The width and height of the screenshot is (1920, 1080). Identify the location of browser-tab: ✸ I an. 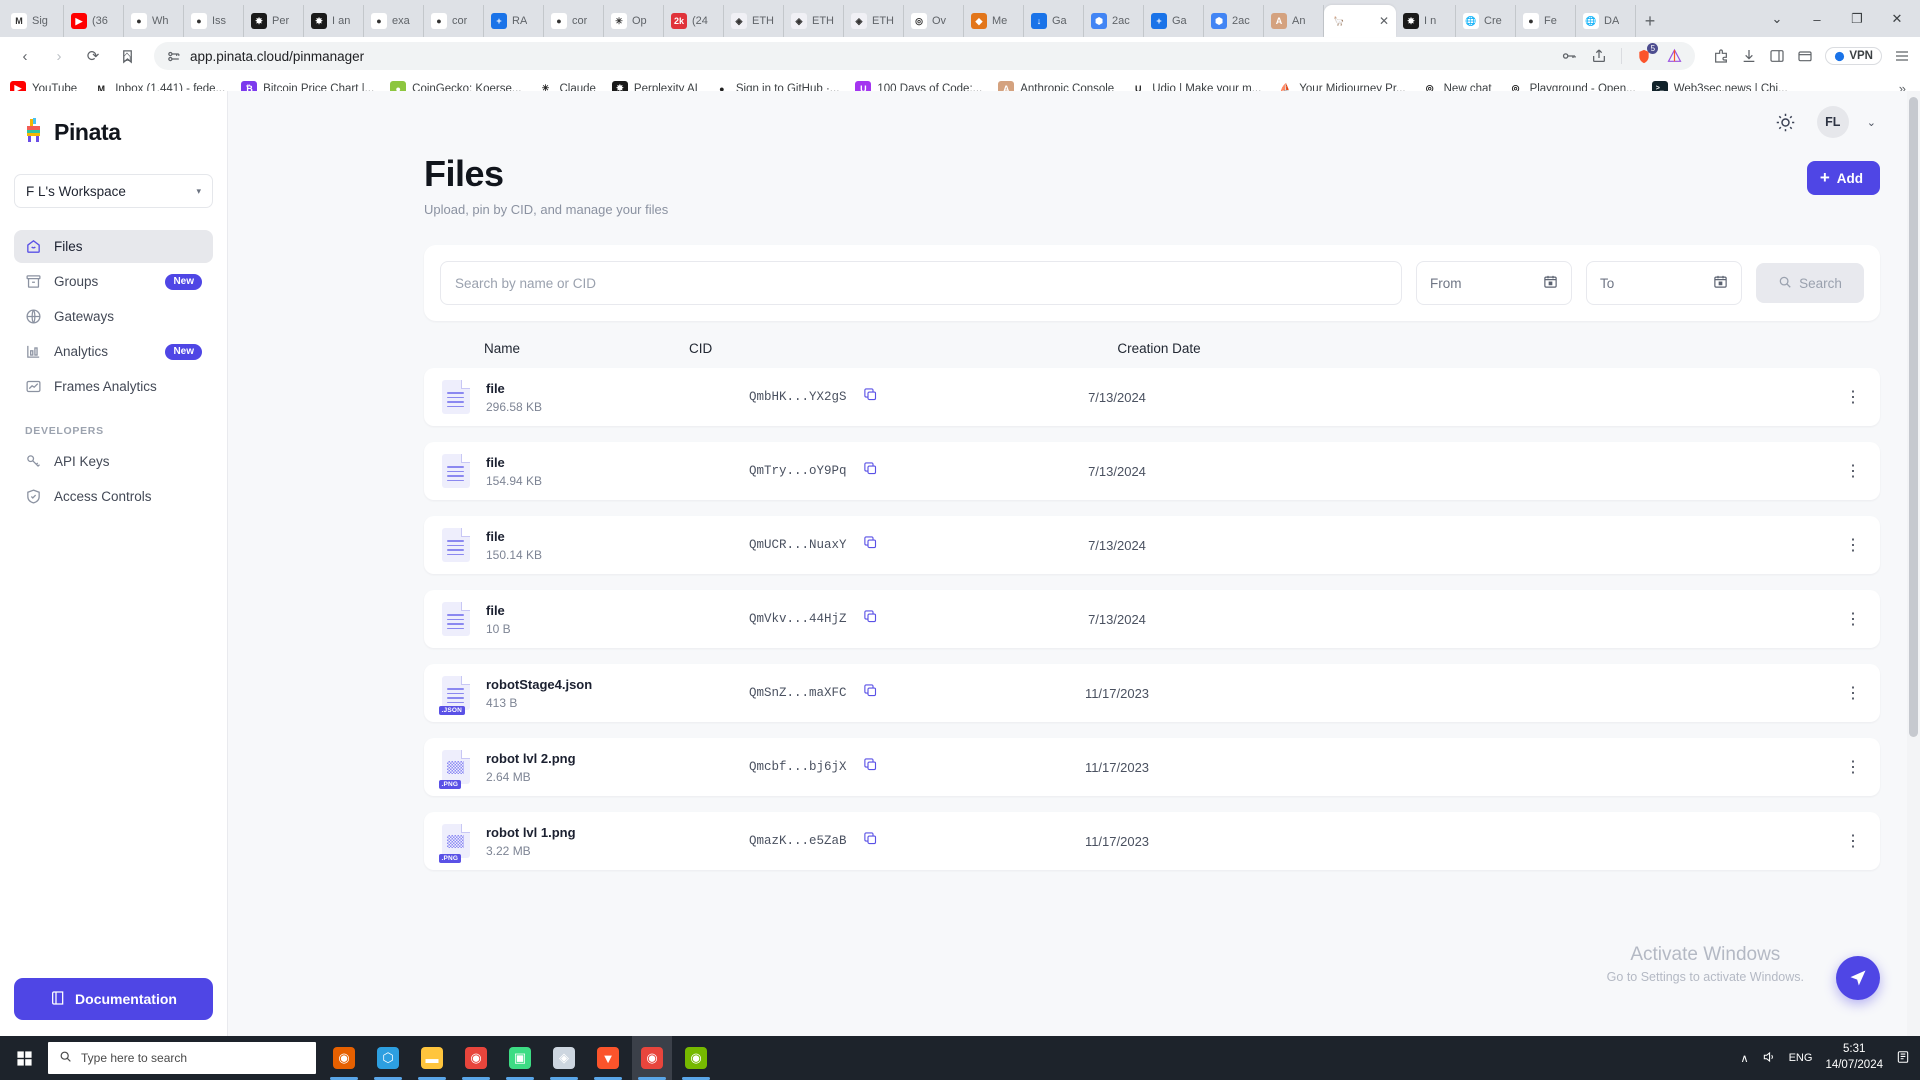
(334, 21).